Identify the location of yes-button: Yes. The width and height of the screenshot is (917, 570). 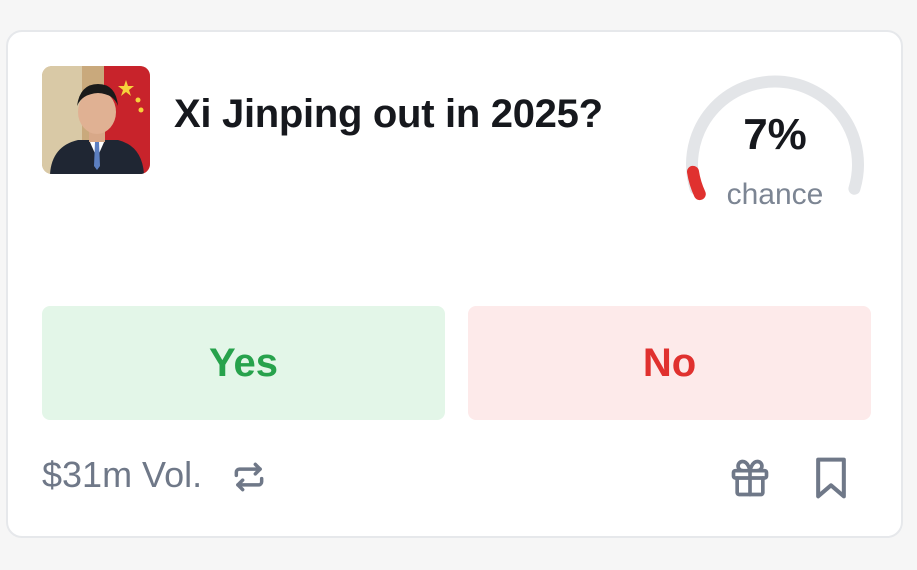
(243, 363).